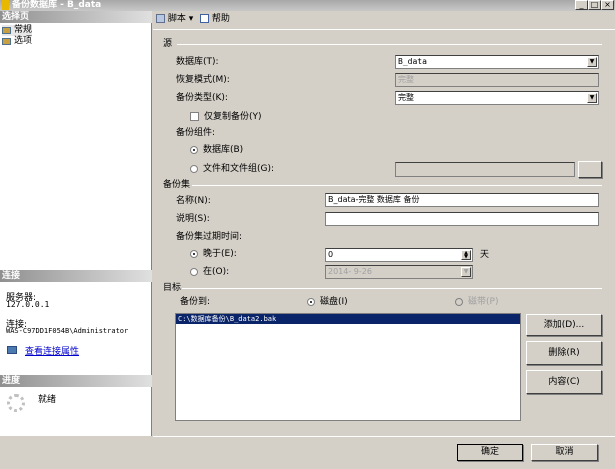 This screenshot has height=469, width=615. Describe the element at coordinates (399, 255) in the screenshot. I see `days-stepper: 0 ▲ ▼` at that location.